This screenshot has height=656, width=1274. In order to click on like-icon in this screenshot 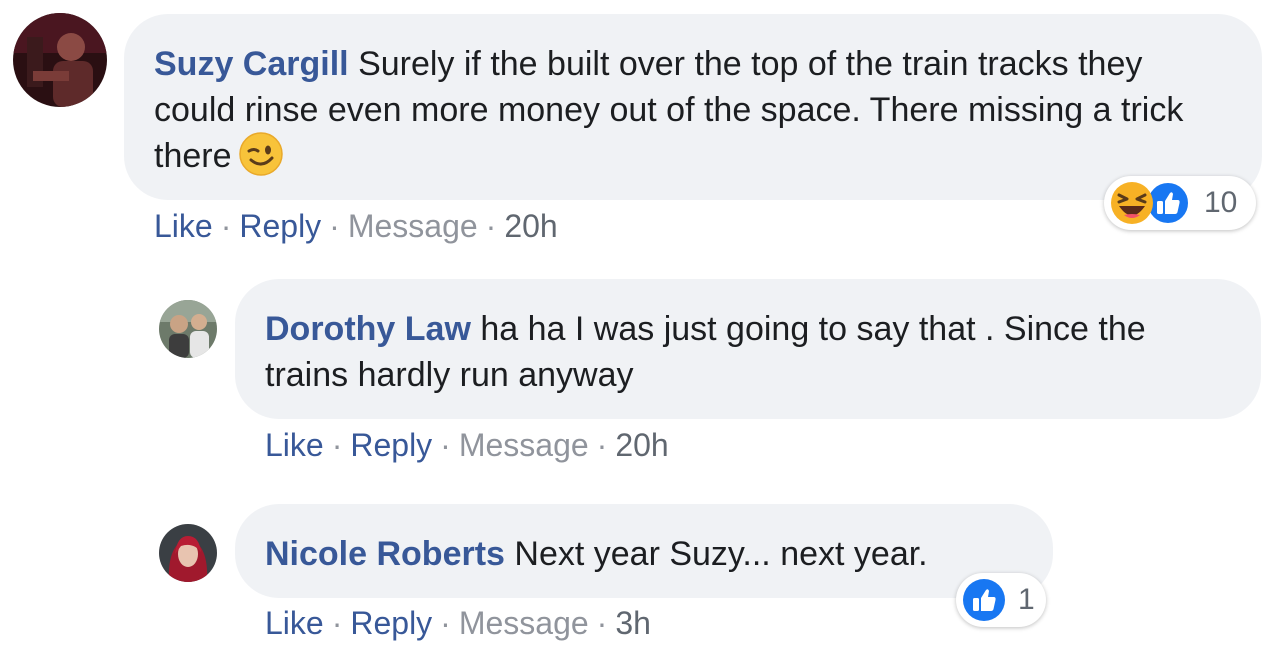, I will do `click(984, 600)`.